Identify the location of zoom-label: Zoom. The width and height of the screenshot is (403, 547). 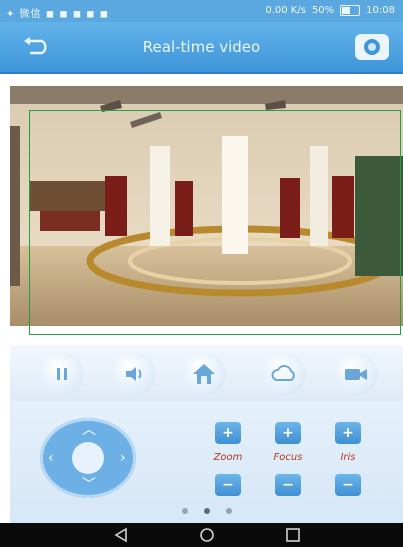
(228, 457).